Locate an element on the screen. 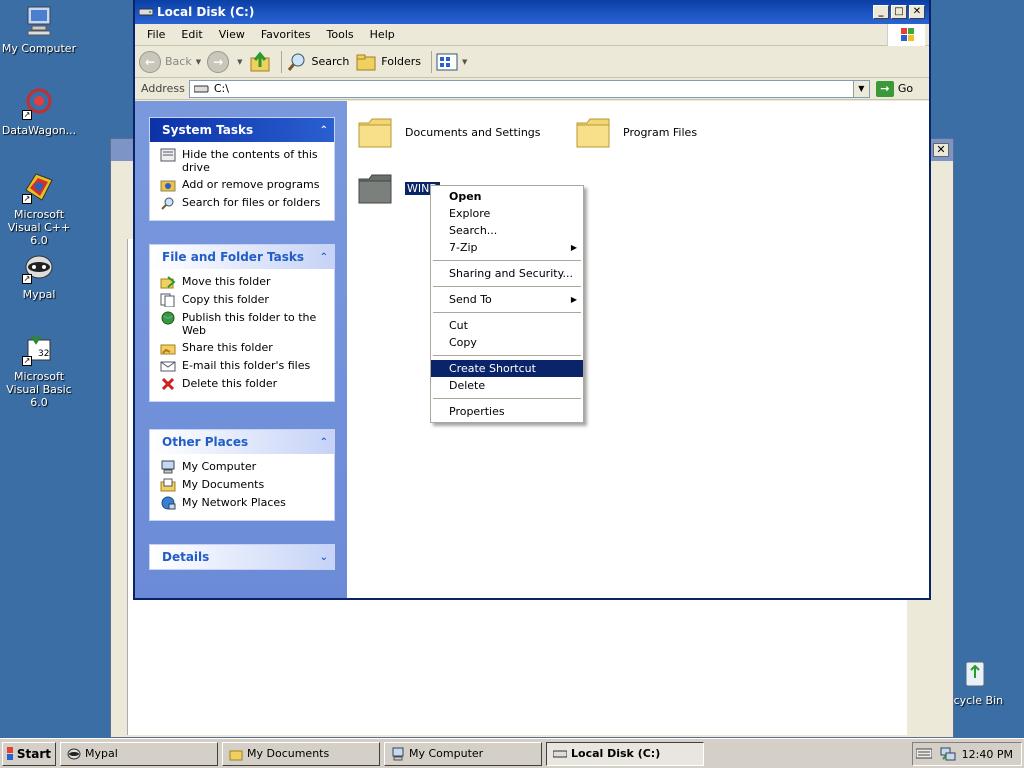  folders-icon is located at coordinates (366, 62).